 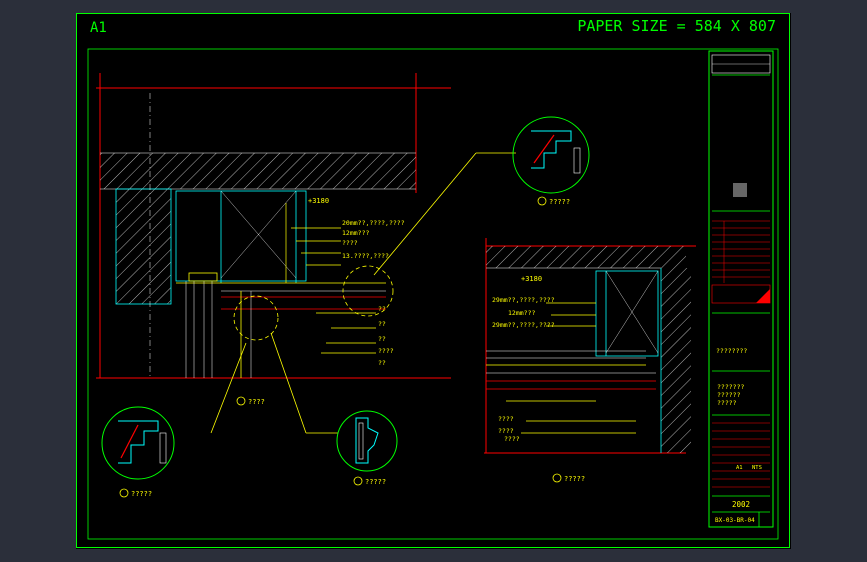 What do you see at coordinates (559, 202) in the screenshot?
I see `callout-top-caption: ?????` at bounding box center [559, 202].